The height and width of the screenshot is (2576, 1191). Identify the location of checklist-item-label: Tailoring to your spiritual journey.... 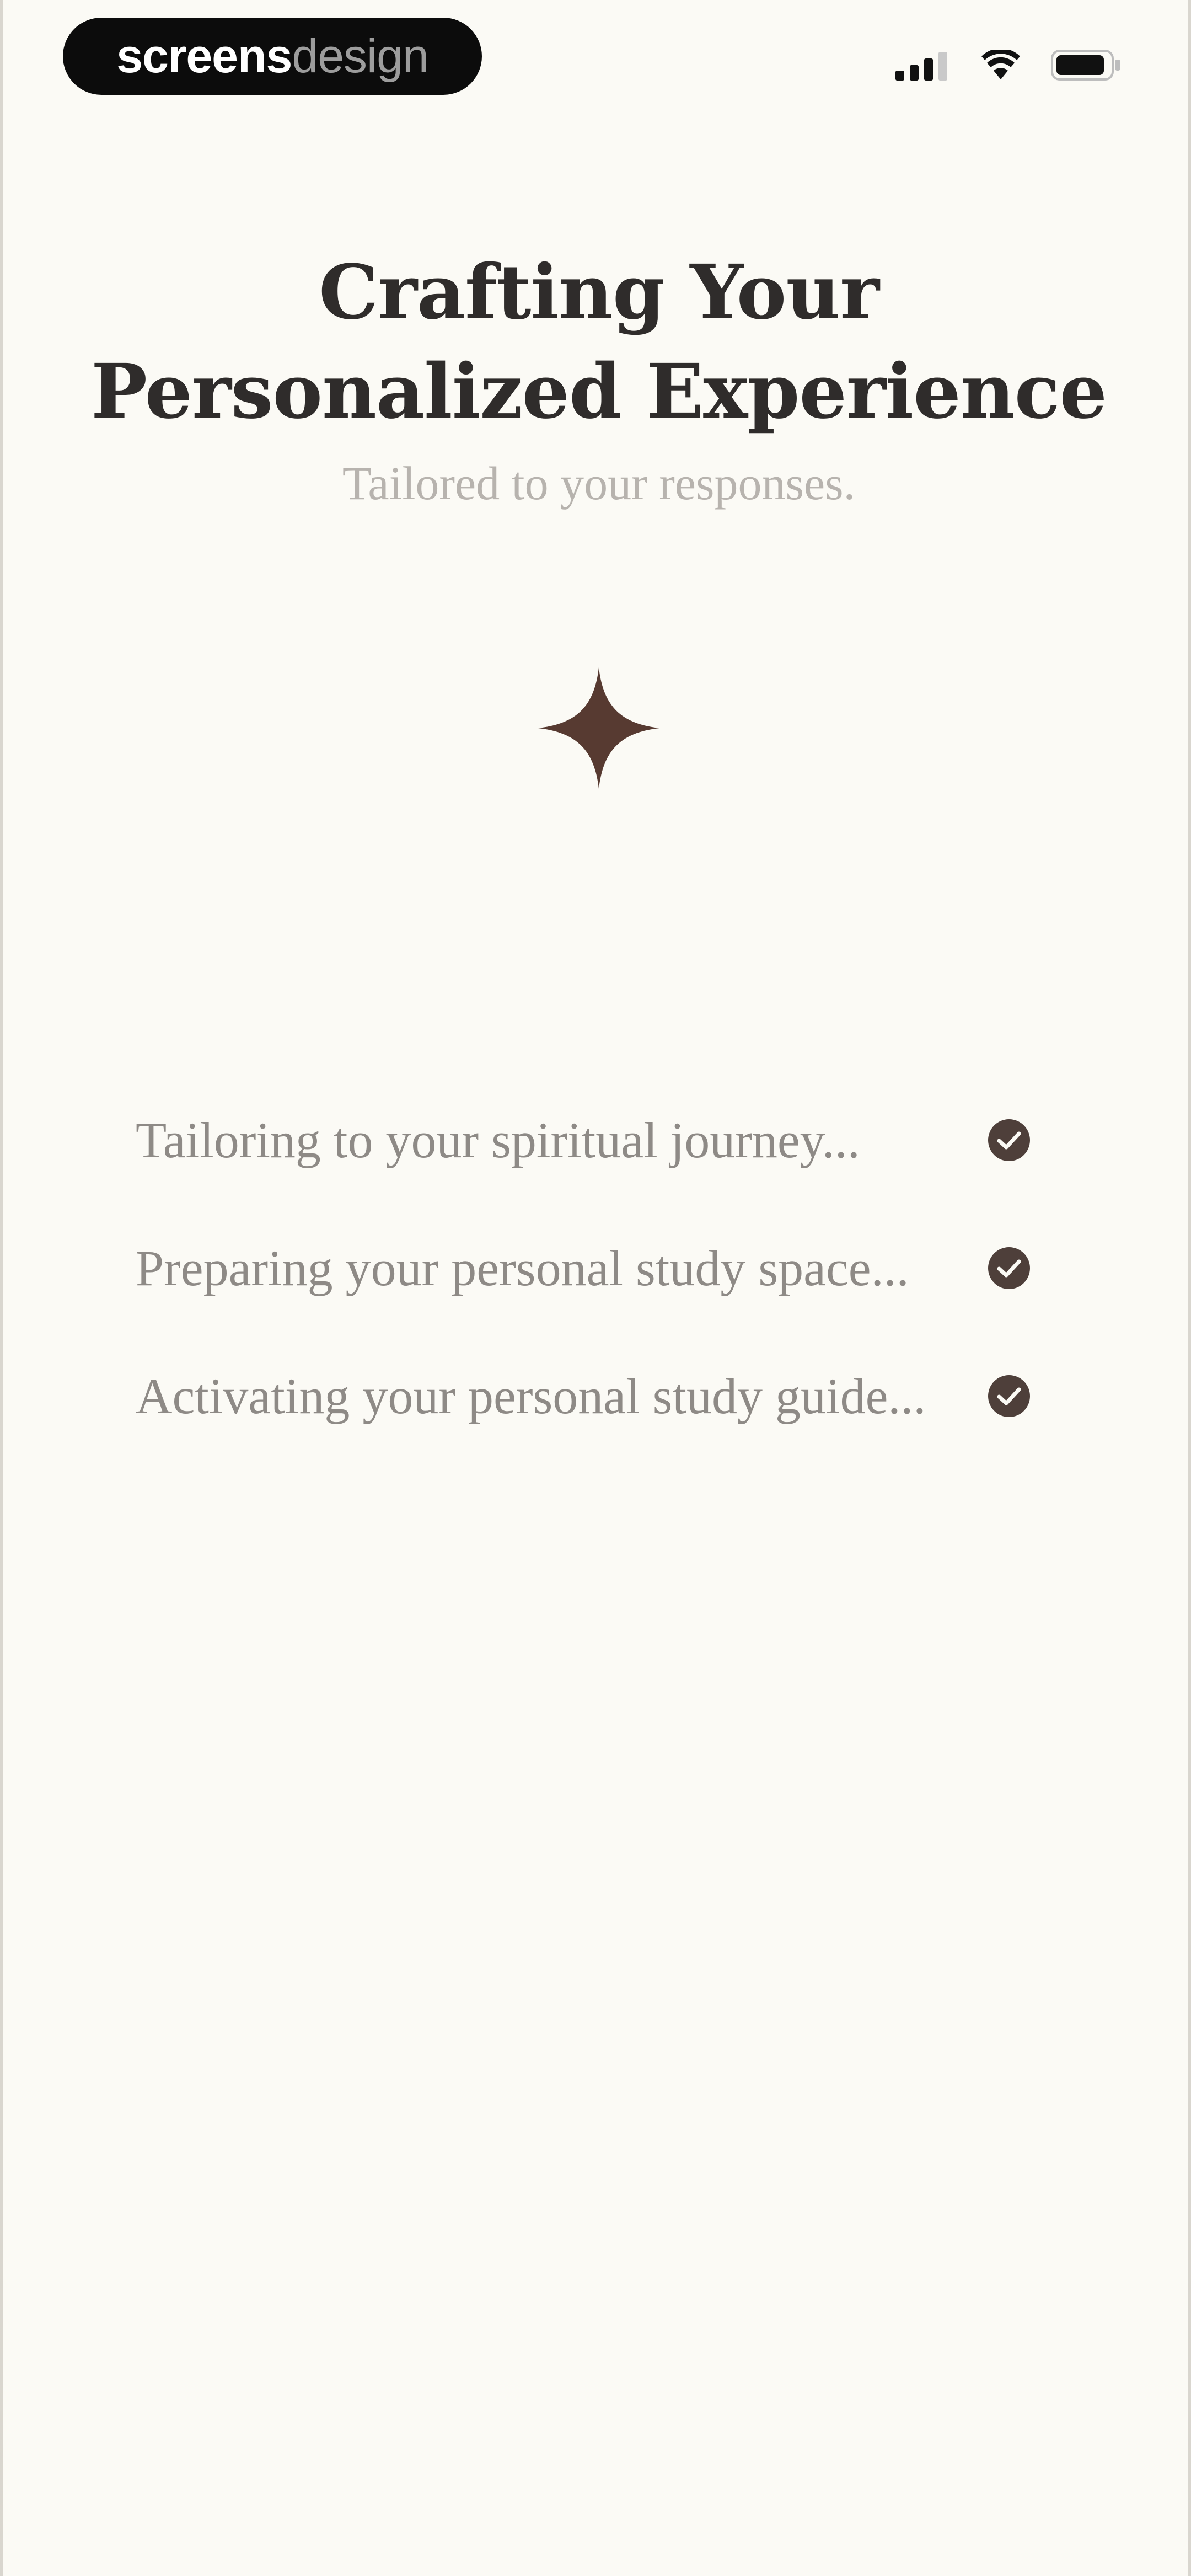
(498, 1140).